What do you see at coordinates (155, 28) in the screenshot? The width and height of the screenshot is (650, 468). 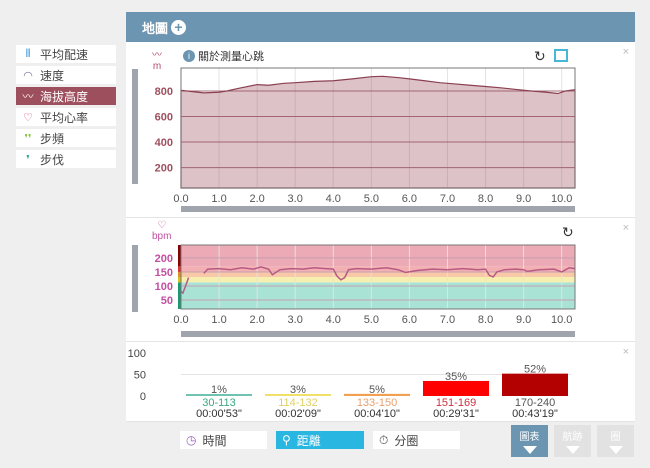 I see `map-title: 地圖` at bounding box center [155, 28].